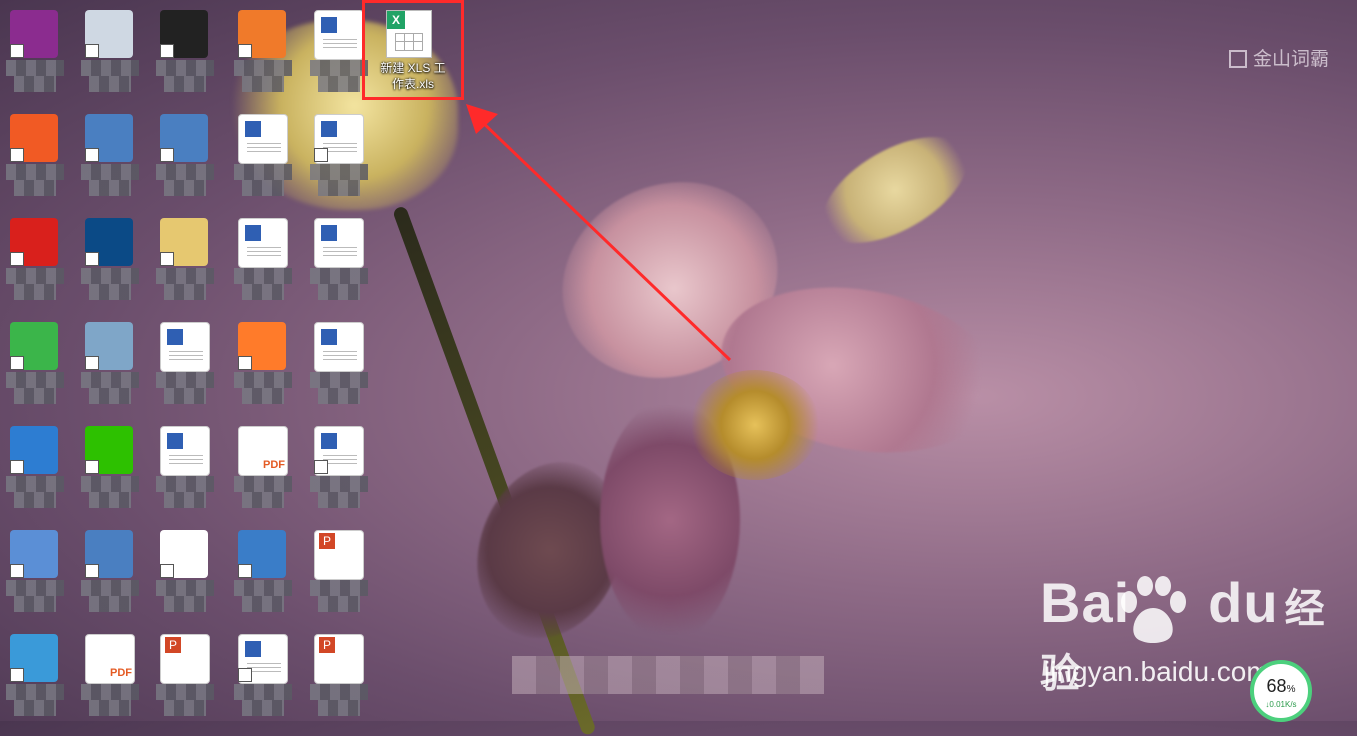 This screenshot has width=1357, height=736. I want to click on arrow-head, so click(482, 119).